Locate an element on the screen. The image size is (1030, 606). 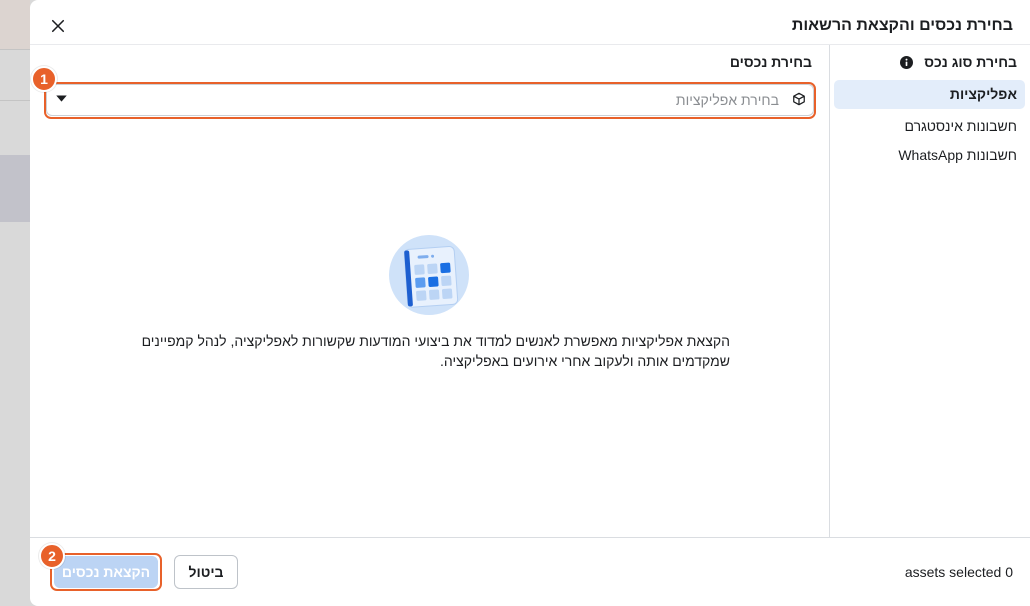
background-page-block is located at coordinates (15, 188).